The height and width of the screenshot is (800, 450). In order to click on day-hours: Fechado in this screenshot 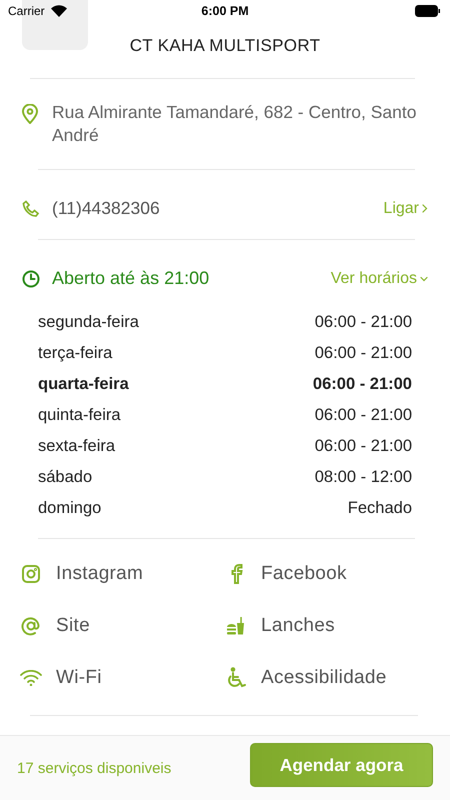, I will do `click(380, 508)`.